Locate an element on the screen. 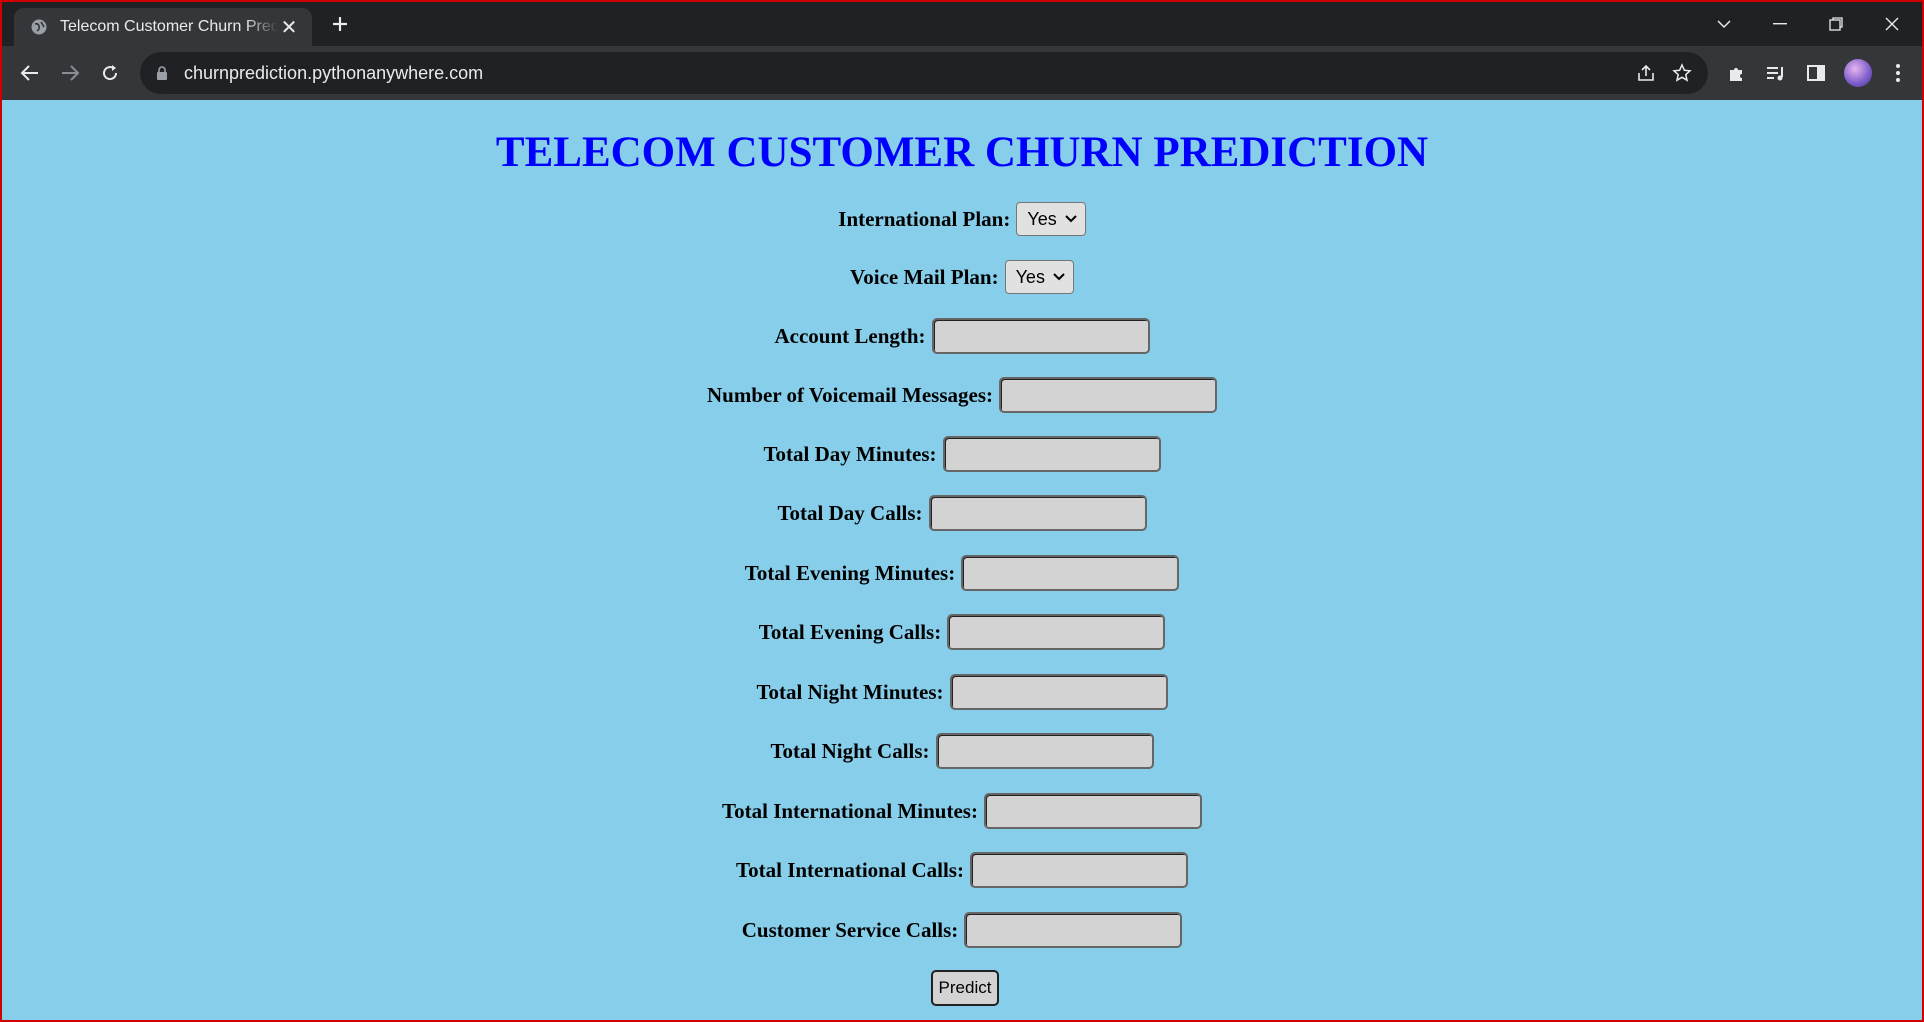 The width and height of the screenshot is (1924, 1022). total-night-calls-label: Total Night Calls: is located at coordinates (850, 750).